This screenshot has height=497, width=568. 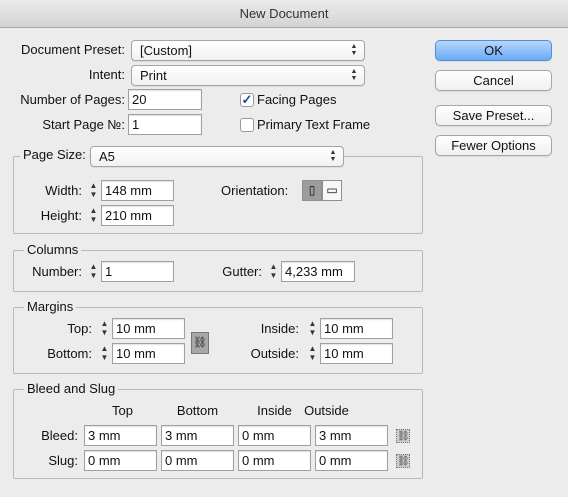 What do you see at coordinates (120, 460) in the screenshot?
I see `slug-top-field: 0 mm` at bounding box center [120, 460].